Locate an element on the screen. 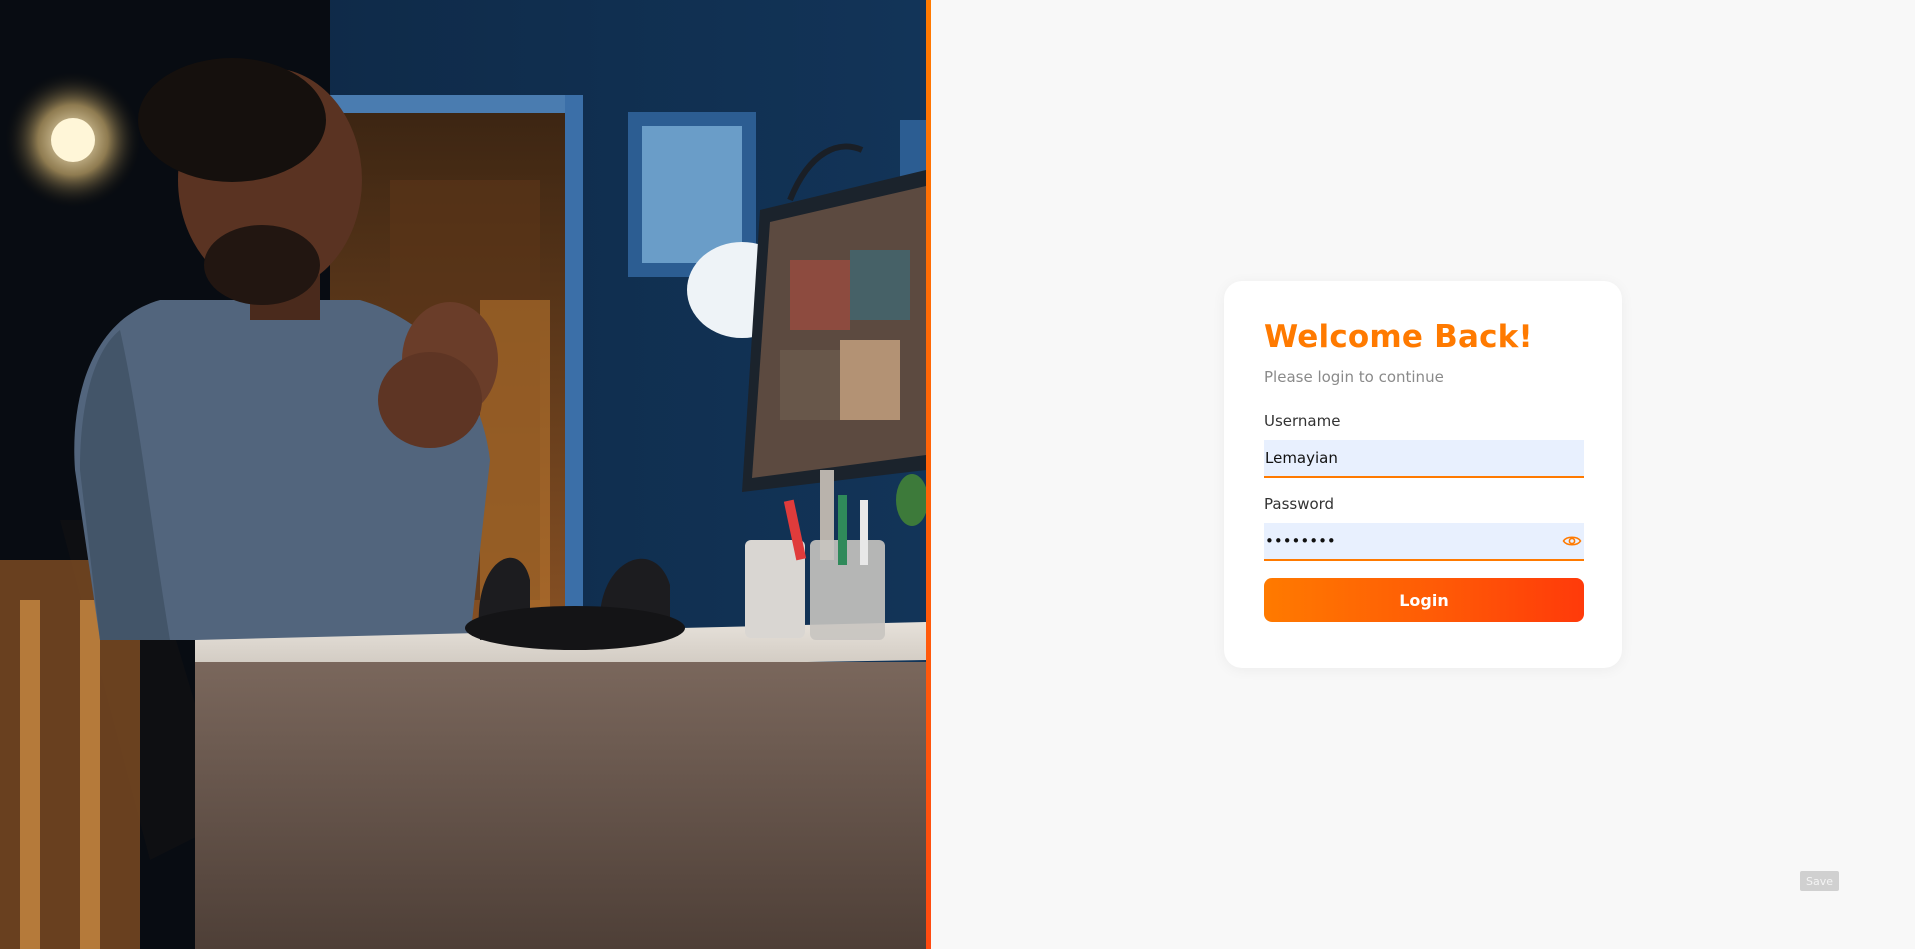 The height and width of the screenshot is (949, 1915). page-title: Welcome Back! is located at coordinates (1398, 337).